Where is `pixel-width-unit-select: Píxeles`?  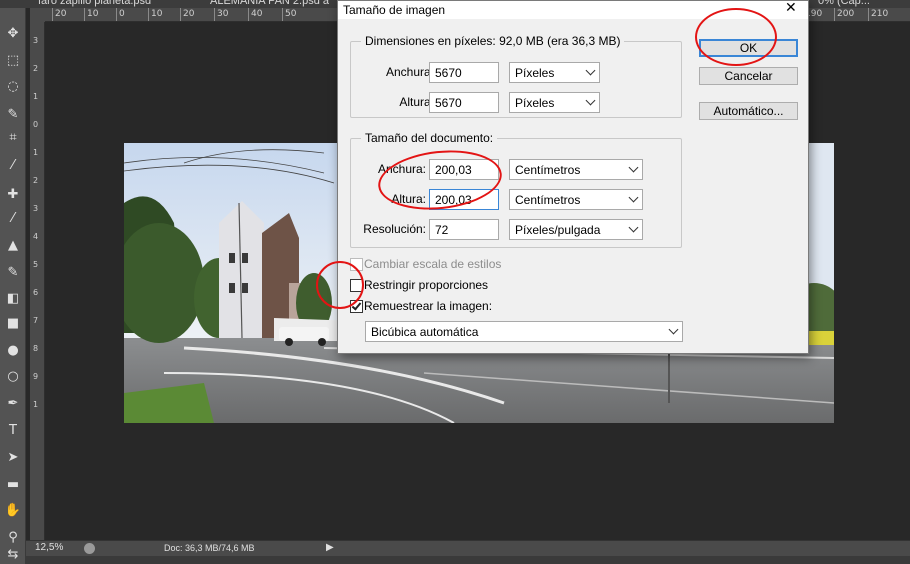
pixel-width-unit-select: Píxeles is located at coordinates (554, 72).